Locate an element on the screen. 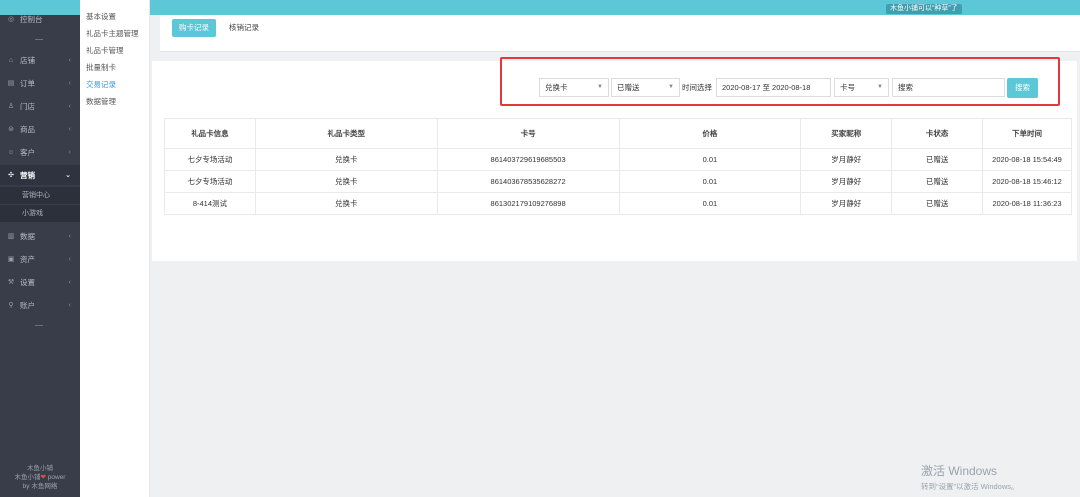 This screenshot has height=497, width=1080. sidebar-item-label: 客户 is located at coordinates (27, 152).